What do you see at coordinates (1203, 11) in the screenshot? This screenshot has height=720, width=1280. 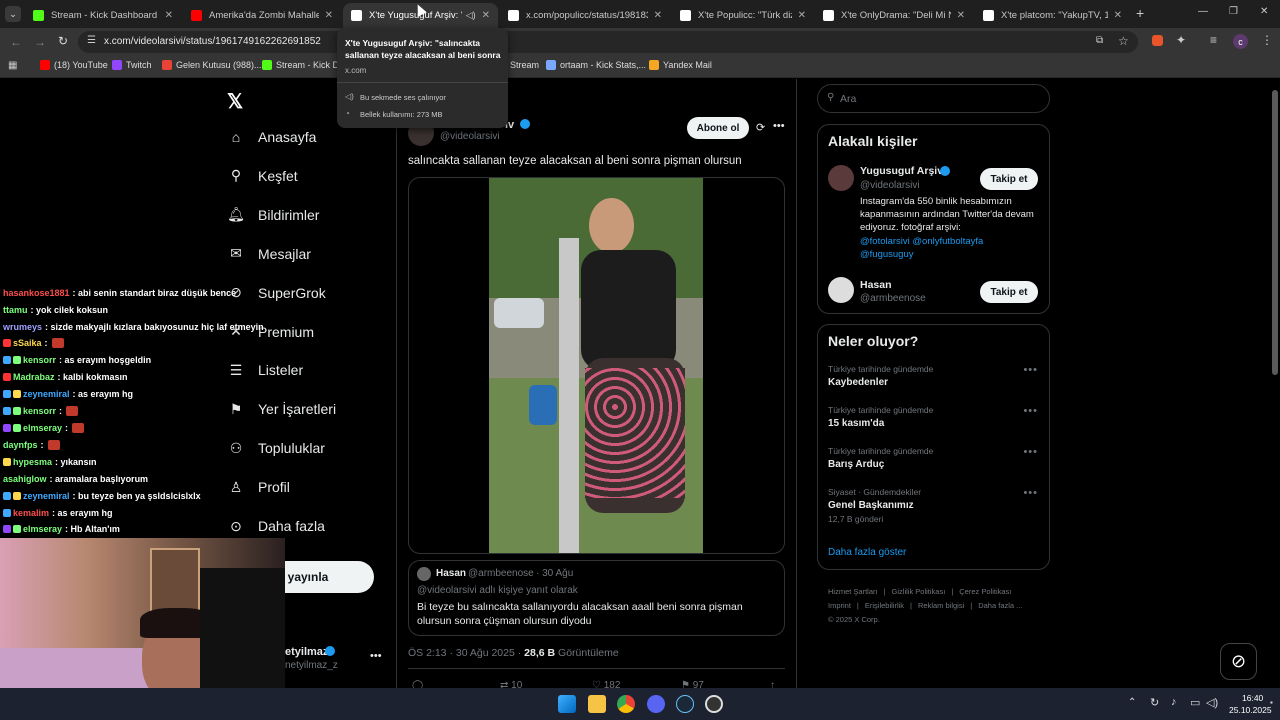 I see `minimize-button: —` at bounding box center [1203, 11].